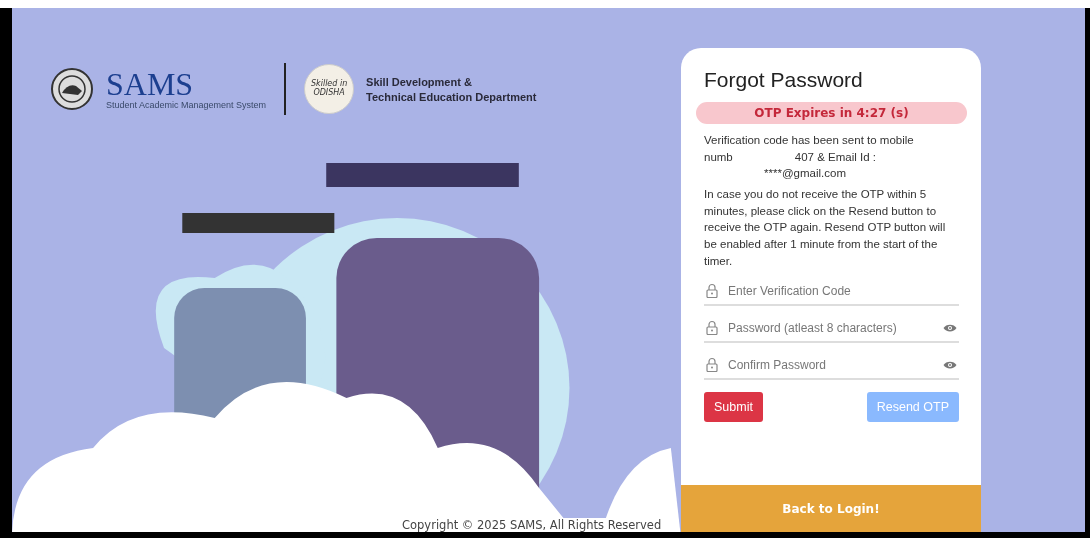 This screenshot has height=538, width=1090. I want to click on brand-logo-text: SAMS, so click(150, 84).